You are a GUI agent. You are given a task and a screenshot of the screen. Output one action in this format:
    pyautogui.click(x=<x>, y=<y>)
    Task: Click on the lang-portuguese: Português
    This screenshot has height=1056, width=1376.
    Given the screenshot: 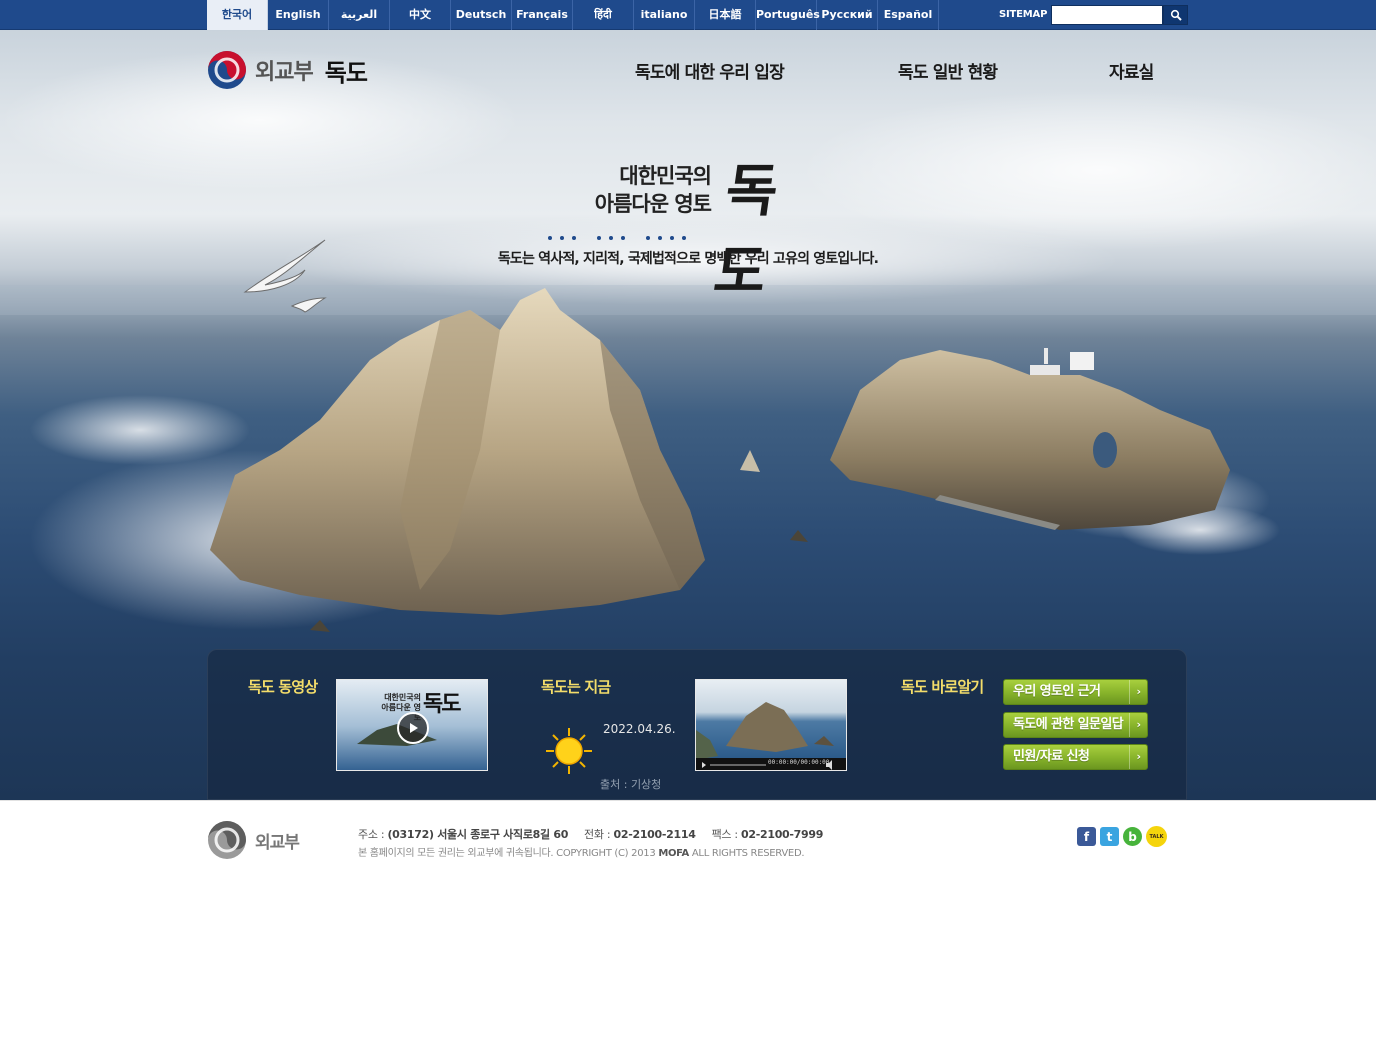 What is the action you would take?
    pyautogui.click(x=788, y=15)
    